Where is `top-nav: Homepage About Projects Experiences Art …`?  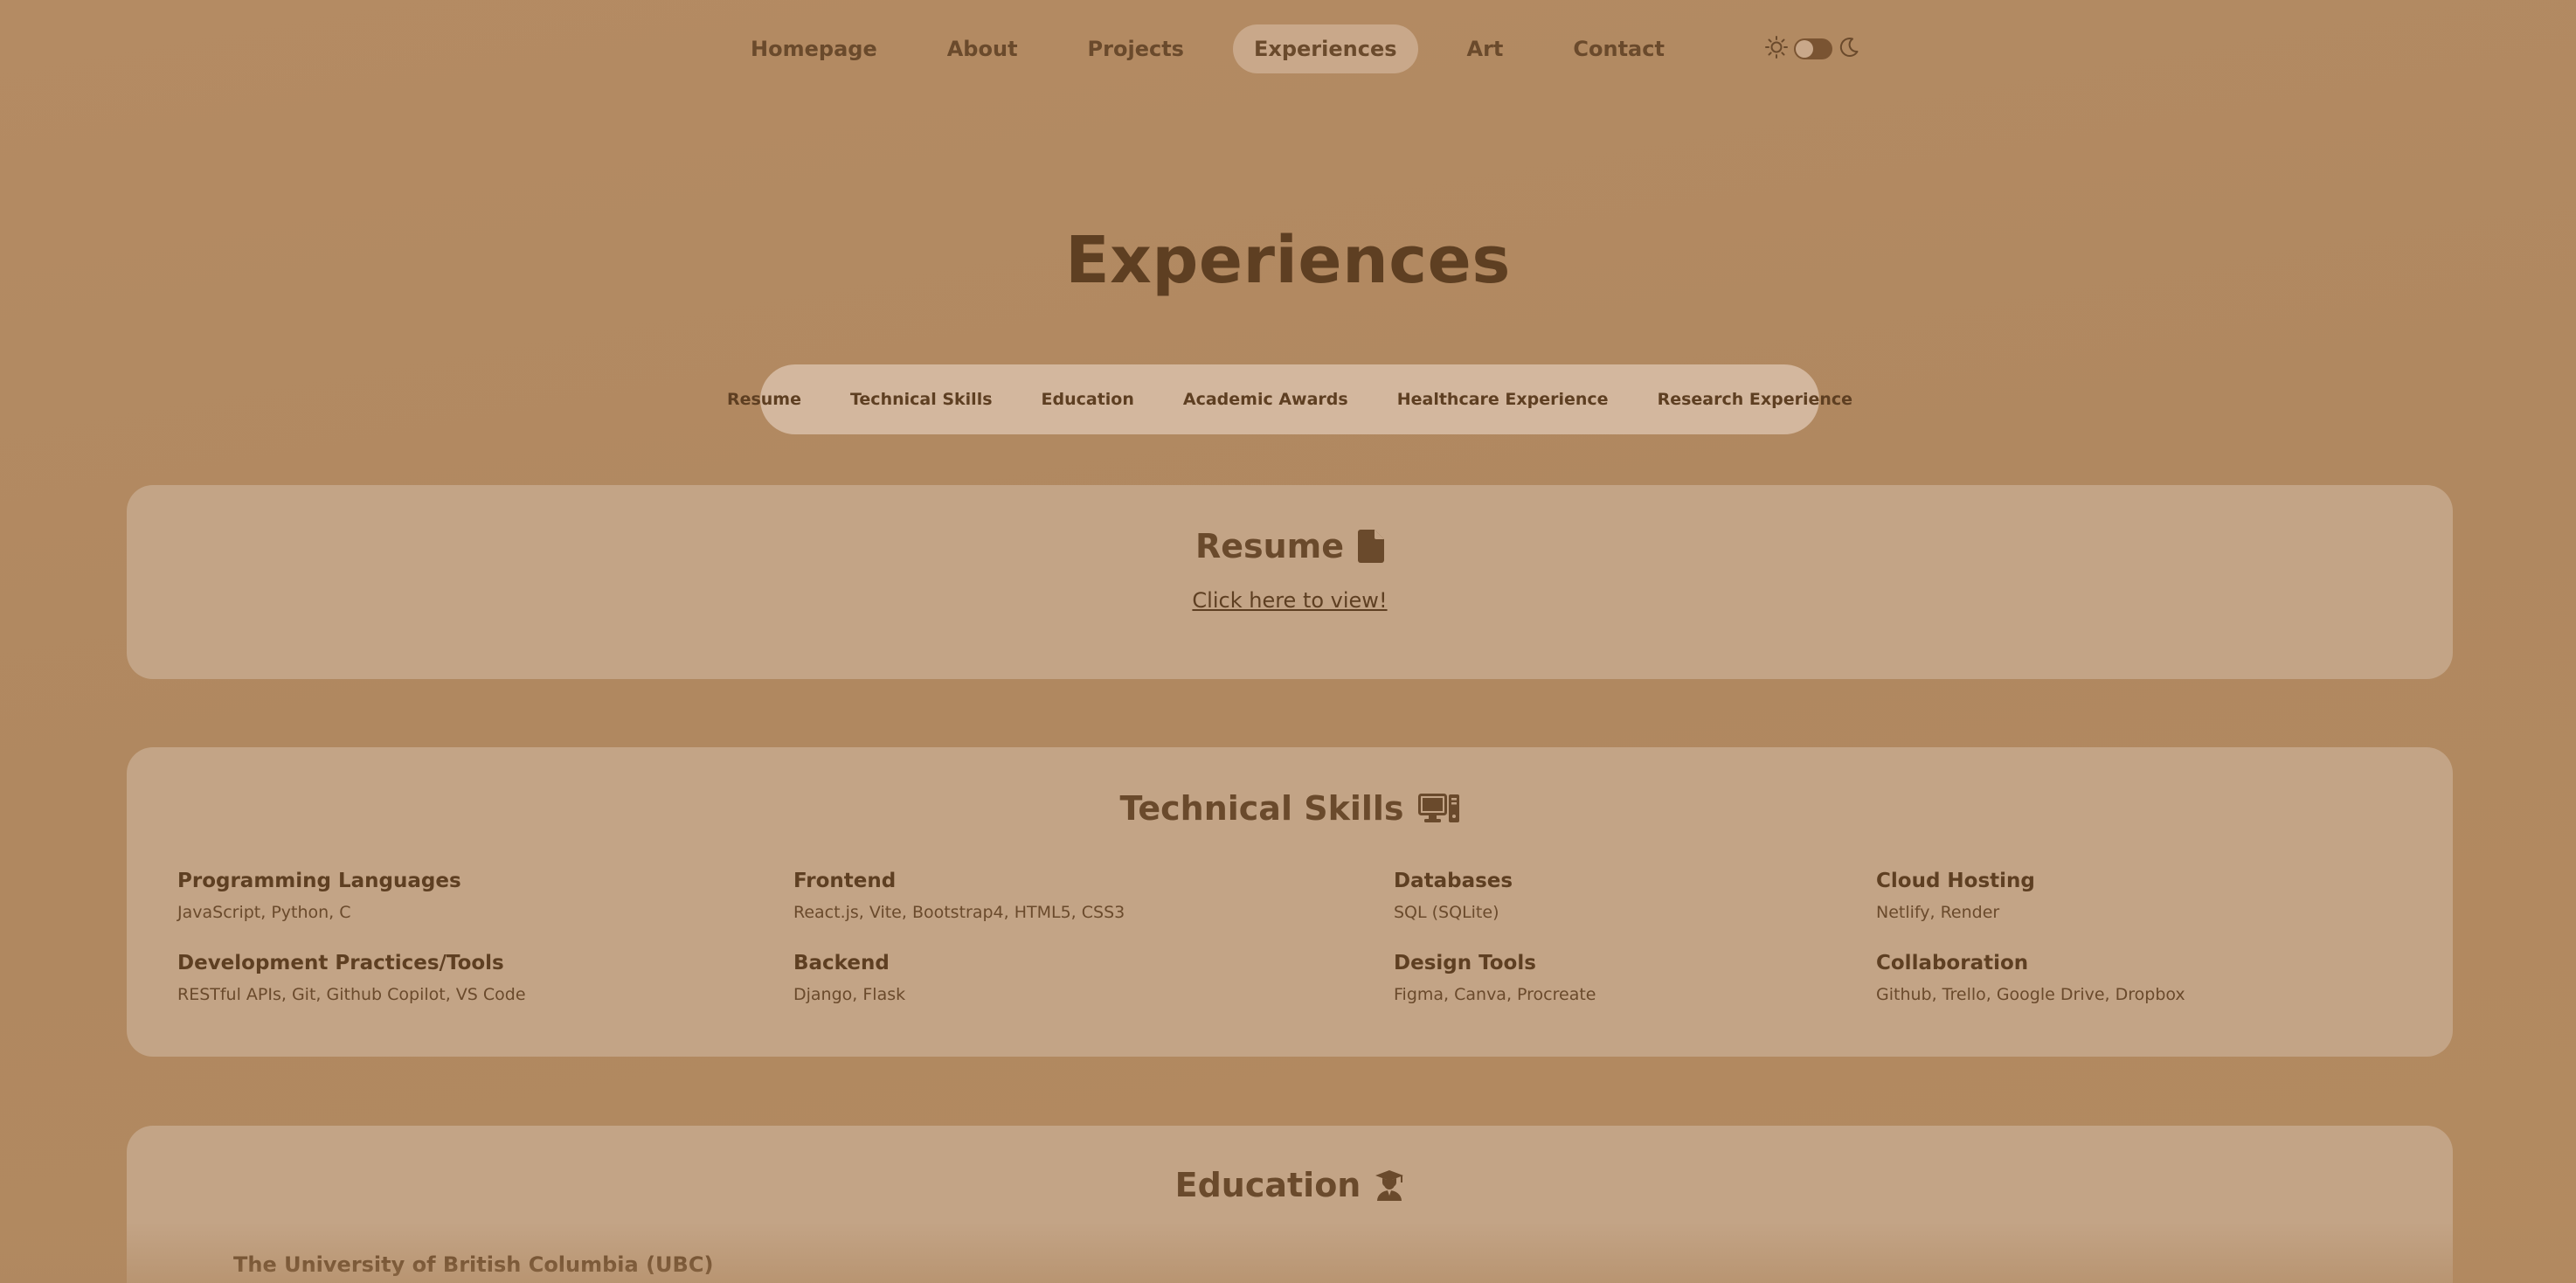
top-nav: Homepage About Projects Experiences Art … is located at coordinates (1288, 48).